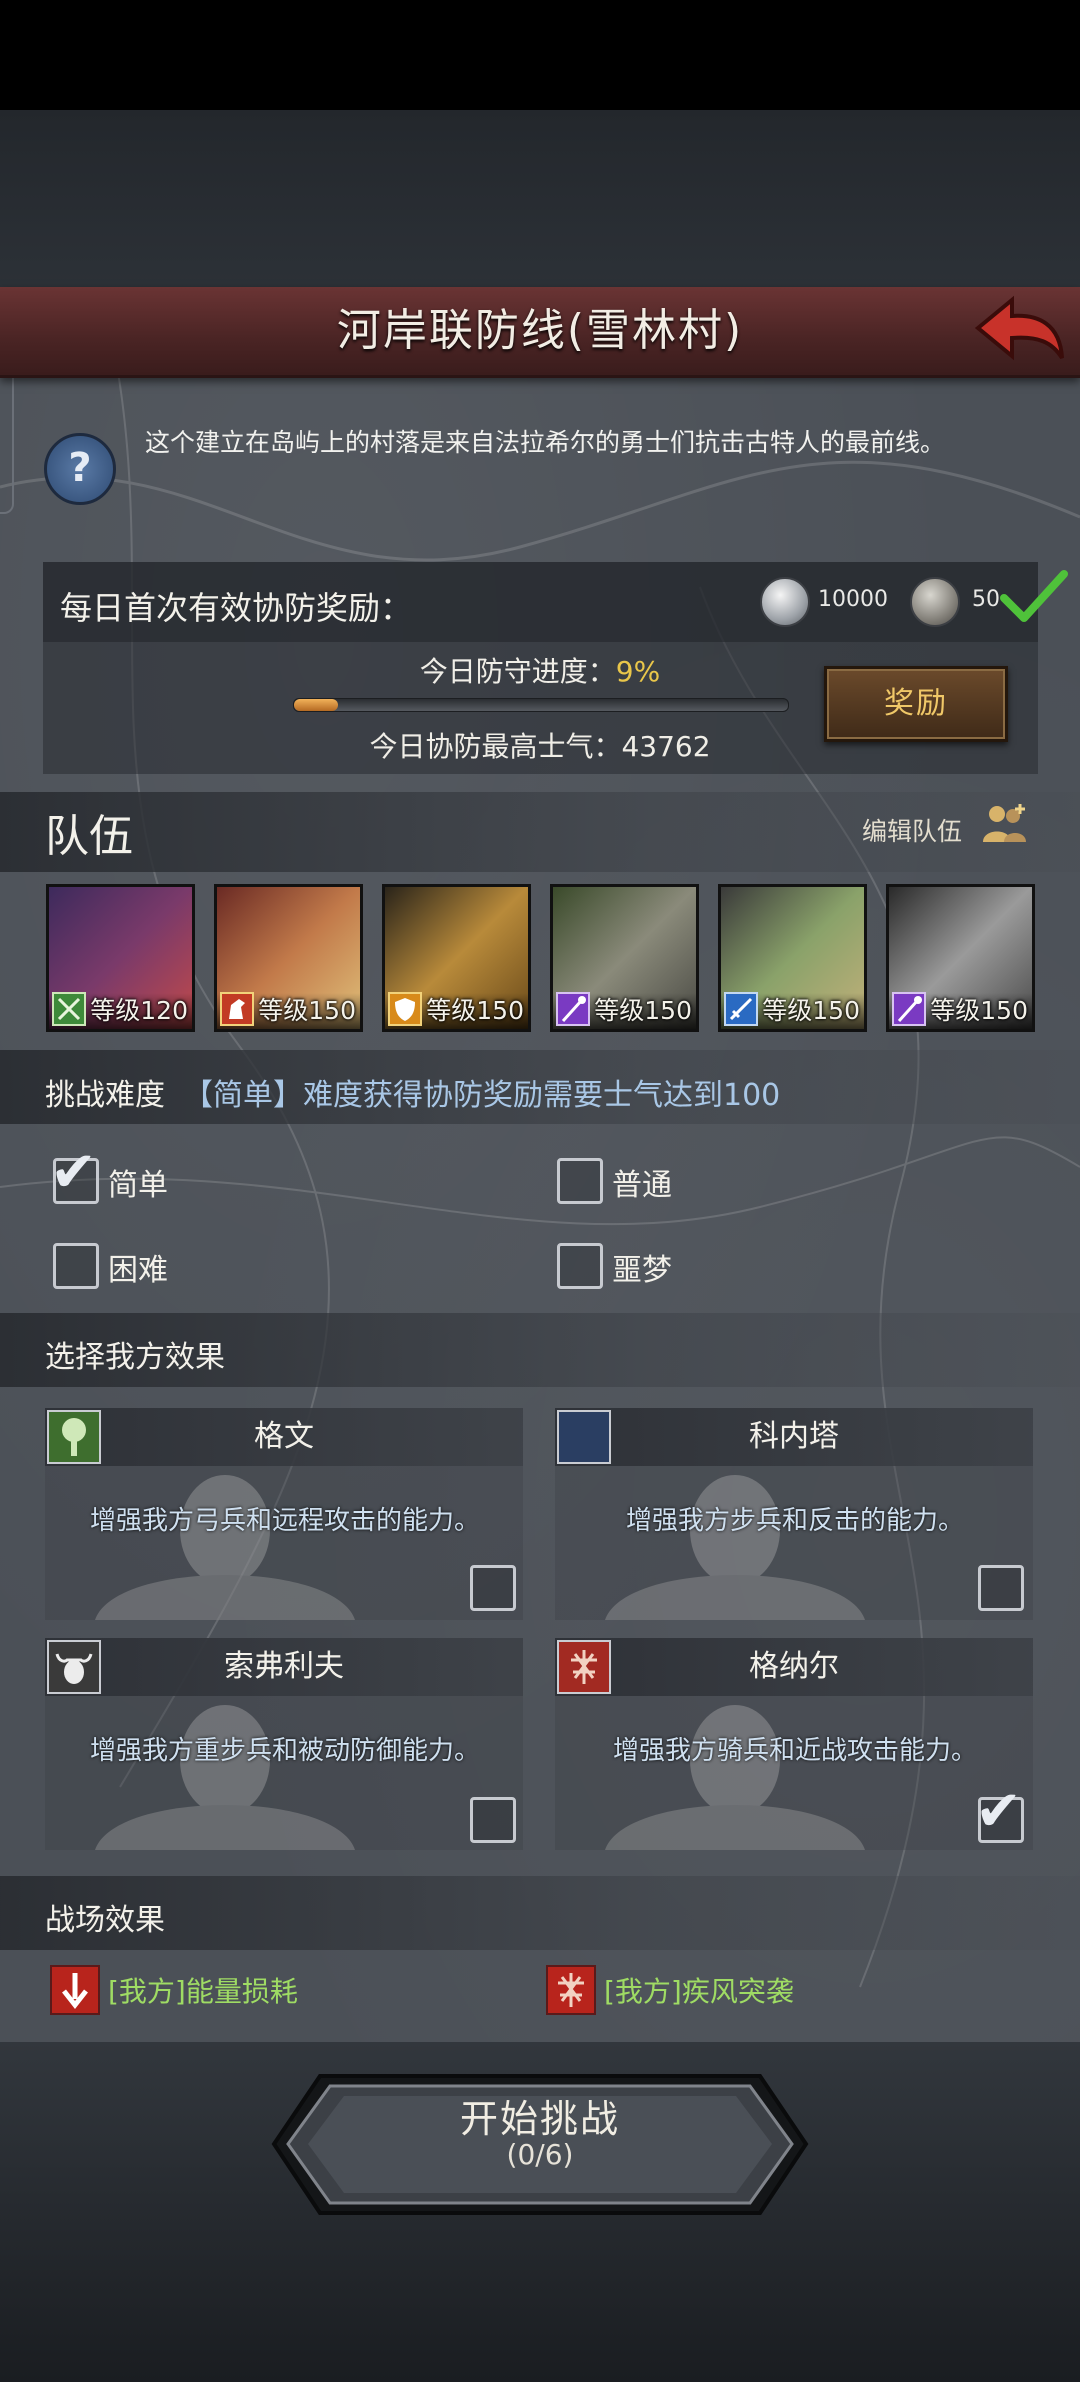 Image resolution: width=1080 pixels, height=2382 pixels. Describe the element at coordinates (580, 1181) in the screenshot. I see `difficulty-normal-checkbox` at that location.